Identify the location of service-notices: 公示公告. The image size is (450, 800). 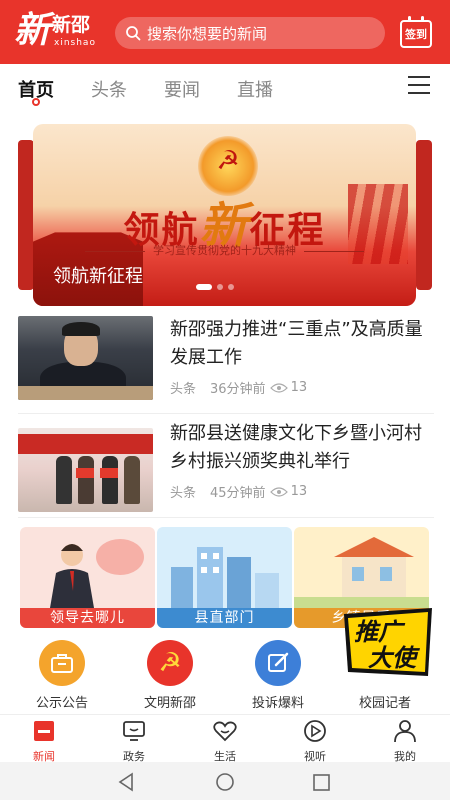
(62, 675).